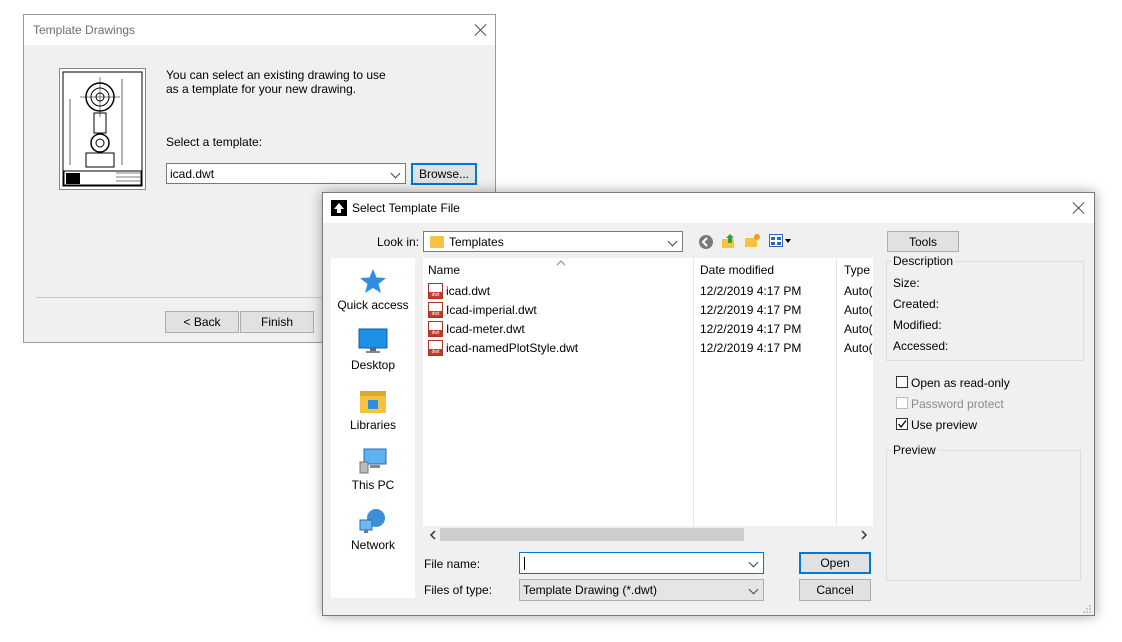 This screenshot has height=642, width=1122. Describe the element at coordinates (902, 403) in the screenshot. I see `password-protect-checkbox` at that location.